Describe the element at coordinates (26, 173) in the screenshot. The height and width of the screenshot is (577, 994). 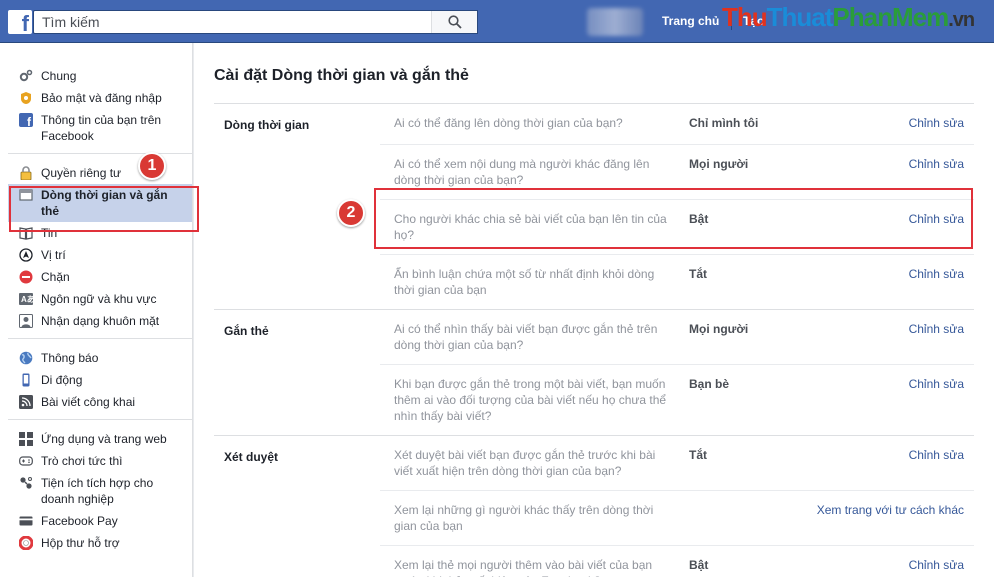
I see `lock-icon` at that location.